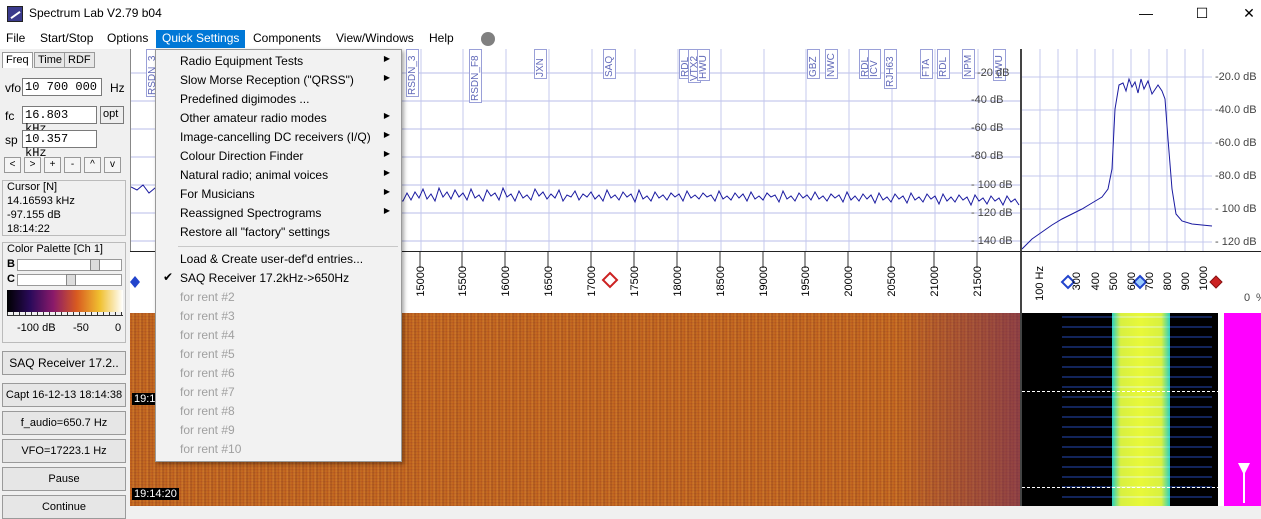 This screenshot has height=519, width=1261. Describe the element at coordinates (278, 175) in the screenshot. I see `menu-item-natural-radio: Natural radio; animal voices ▶` at that location.